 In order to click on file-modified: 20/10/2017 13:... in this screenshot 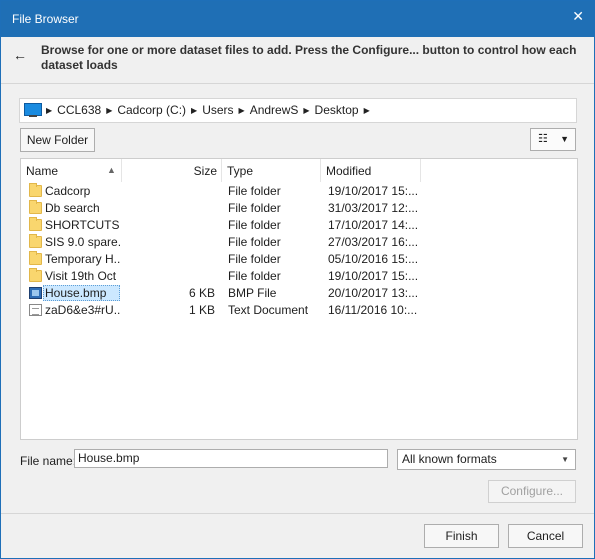, I will do `click(373, 293)`.